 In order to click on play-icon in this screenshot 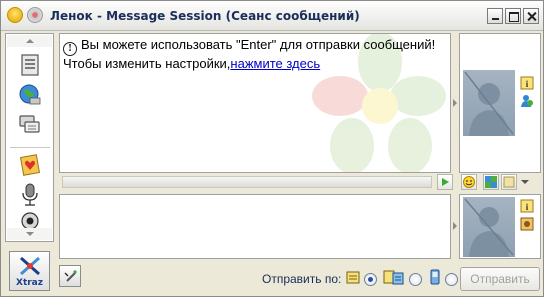, I will do `click(445, 182)`.